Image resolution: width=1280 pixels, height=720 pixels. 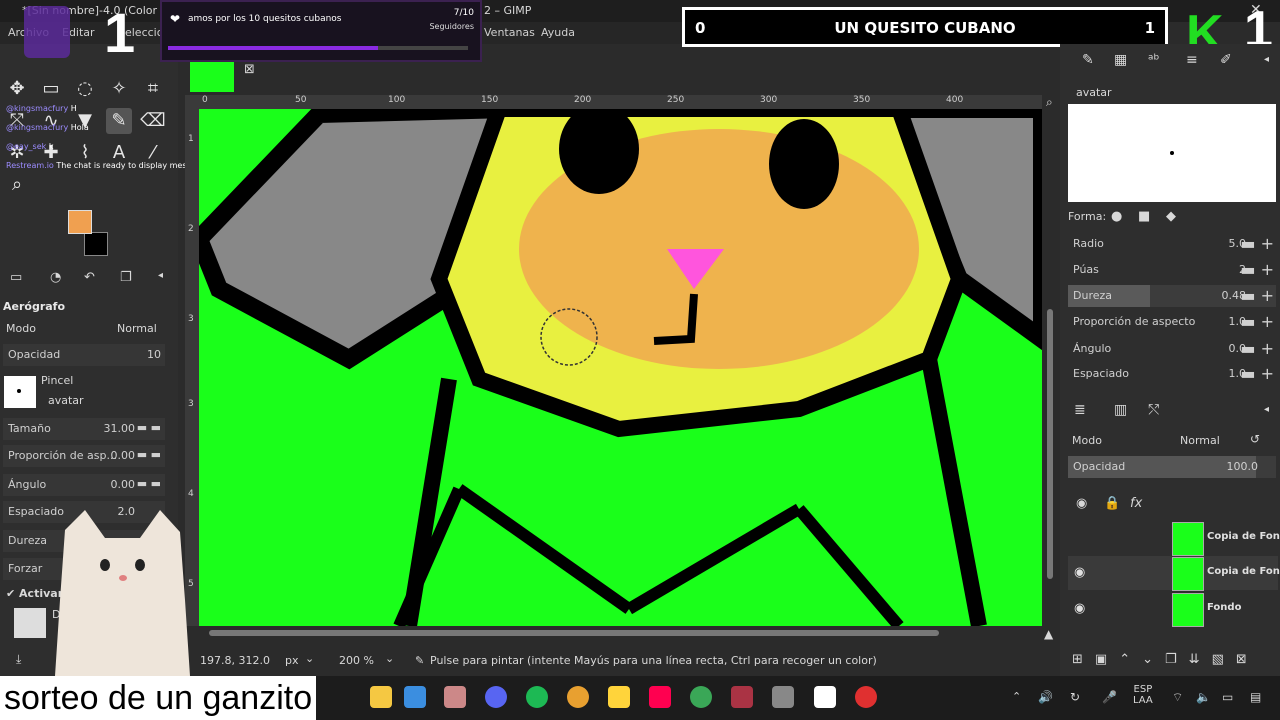 I want to click on new-group-icon: ▣, so click(x=1107, y=659).